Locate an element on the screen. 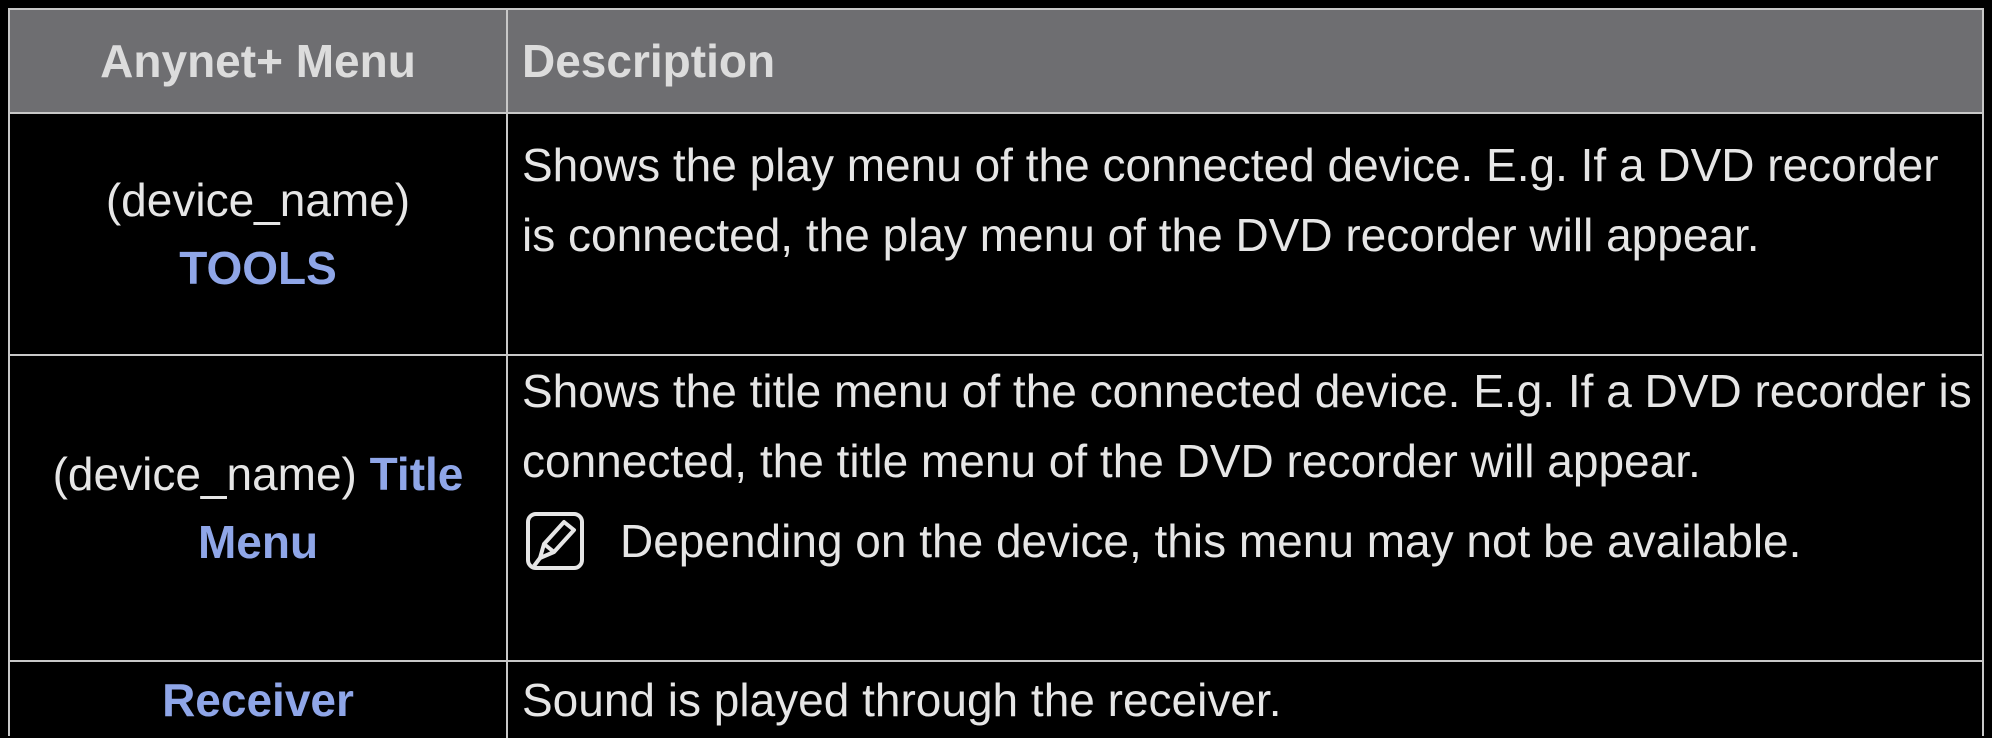  header-anynet-menu: Anynet+ Menu is located at coordinates (259, 61).